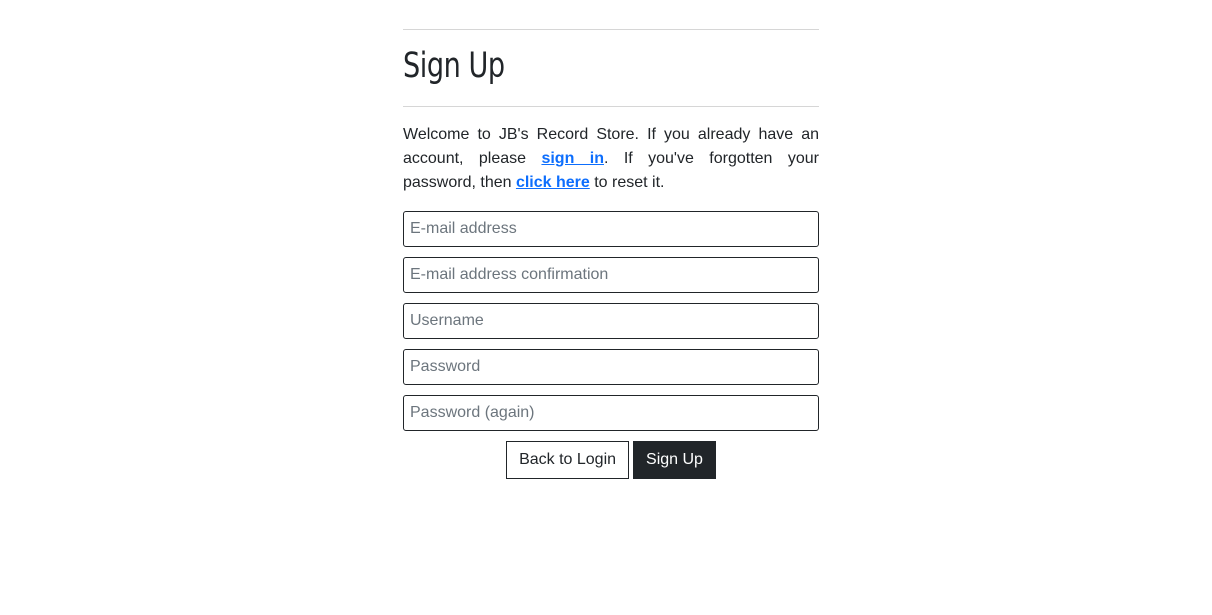  What do you see at coordinates (611, 29) in the screenshot?
I see `top-divider` at bounding box center [611, 29].